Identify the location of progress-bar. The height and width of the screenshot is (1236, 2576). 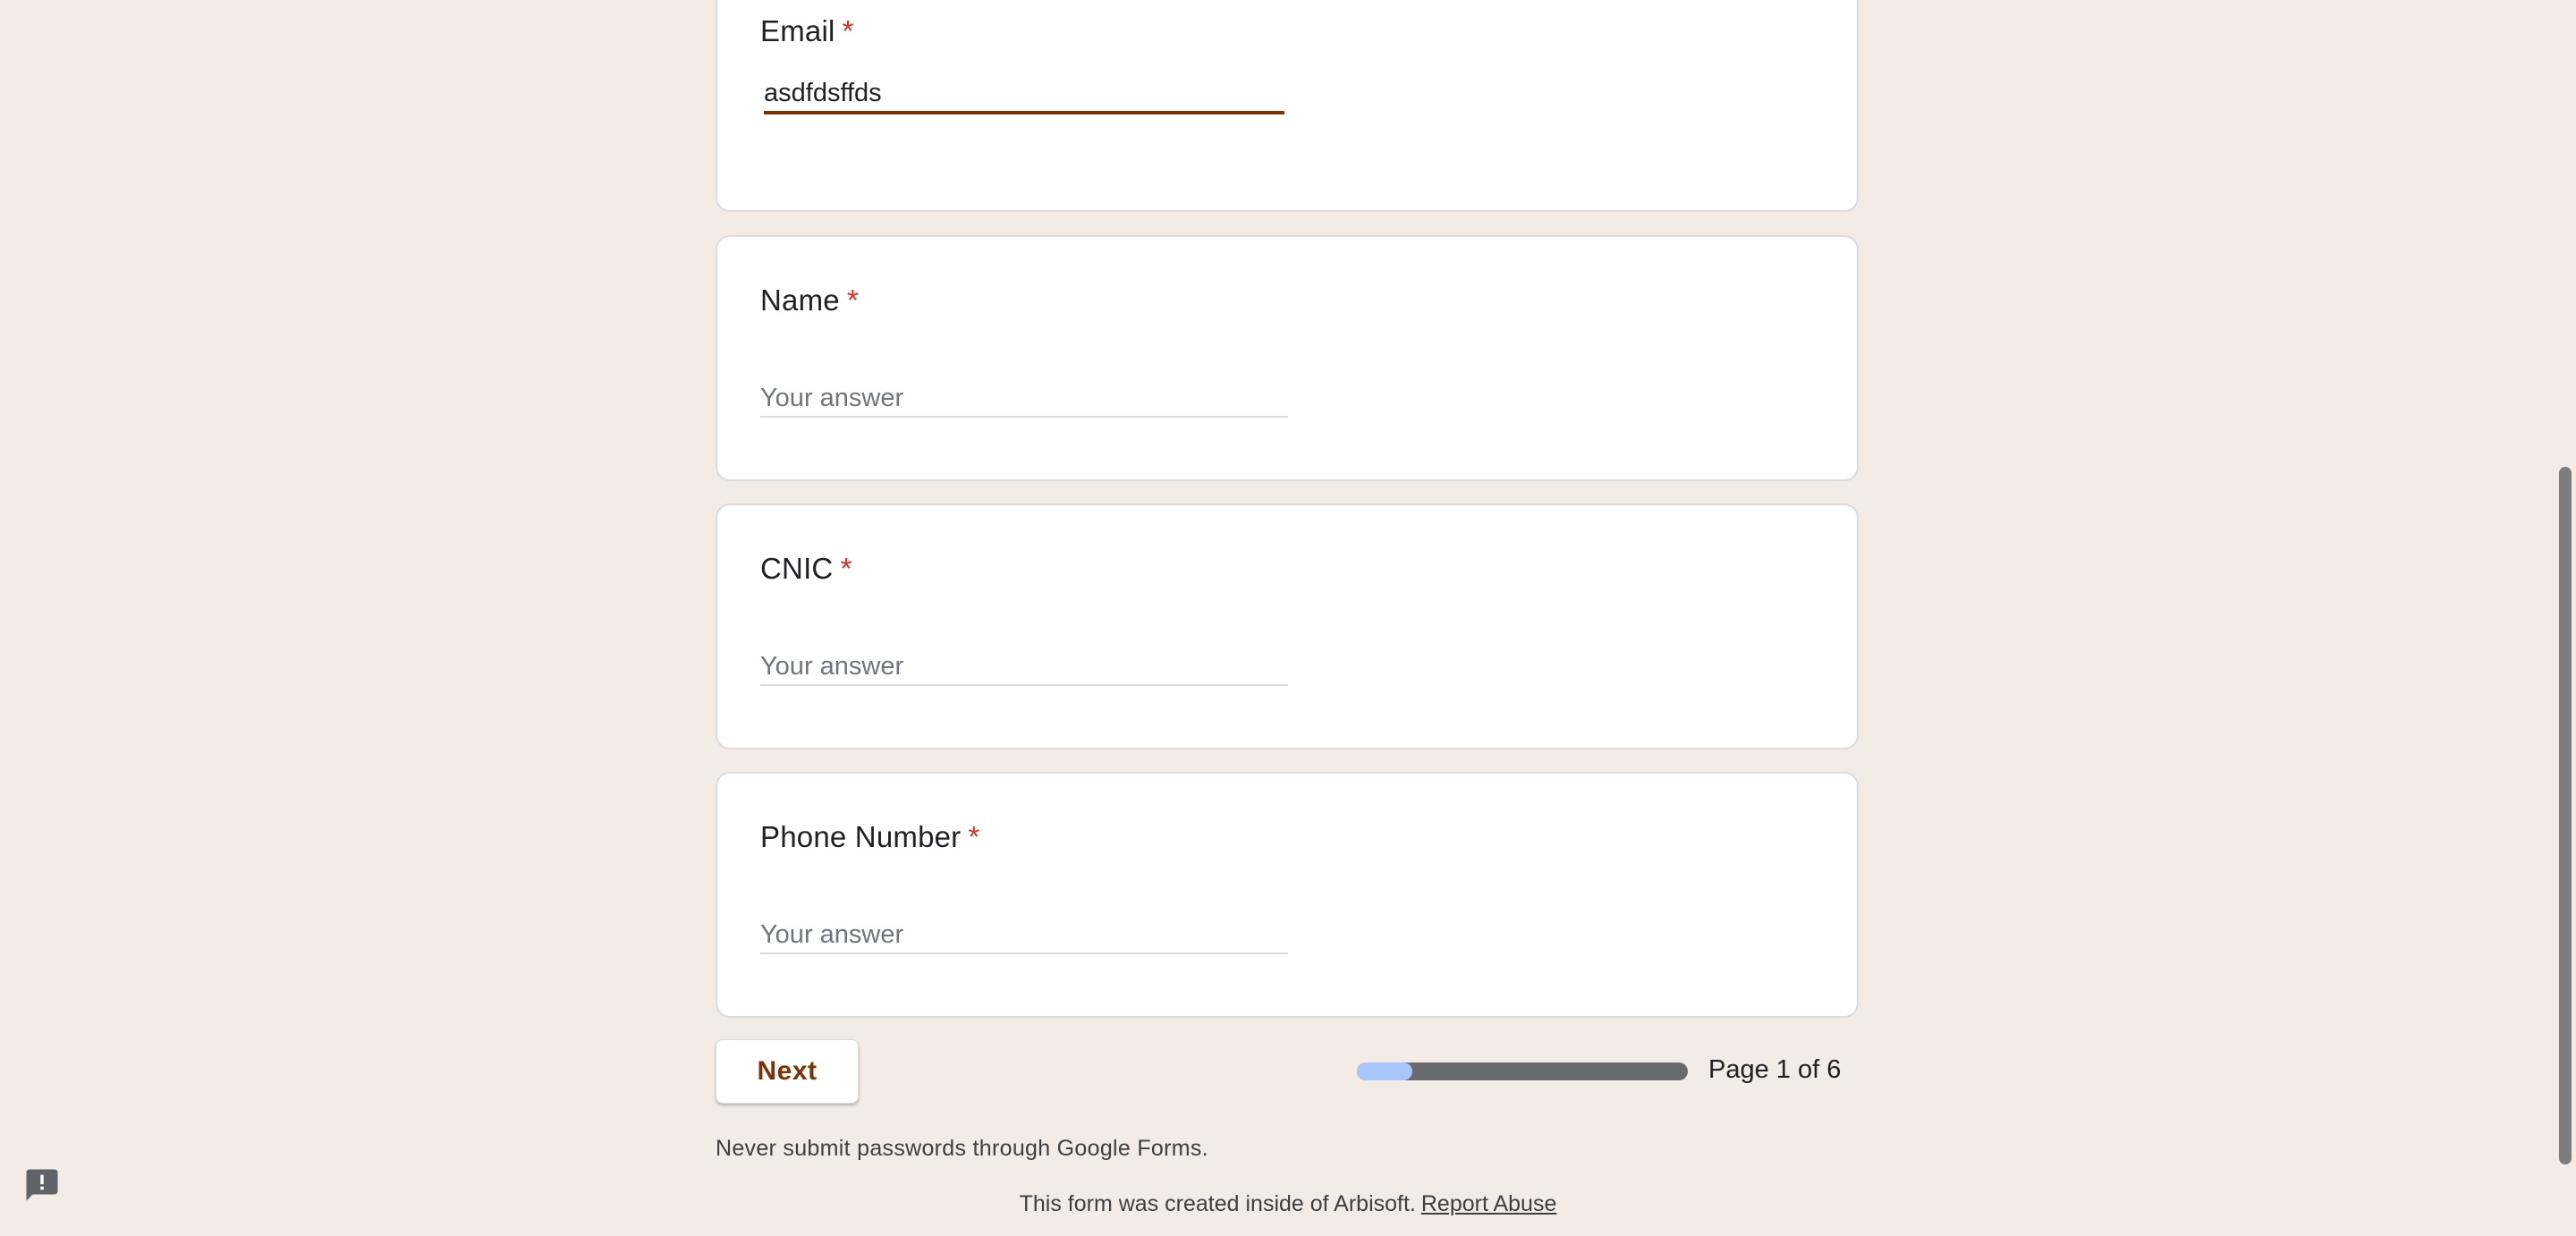
(1522, 1071).